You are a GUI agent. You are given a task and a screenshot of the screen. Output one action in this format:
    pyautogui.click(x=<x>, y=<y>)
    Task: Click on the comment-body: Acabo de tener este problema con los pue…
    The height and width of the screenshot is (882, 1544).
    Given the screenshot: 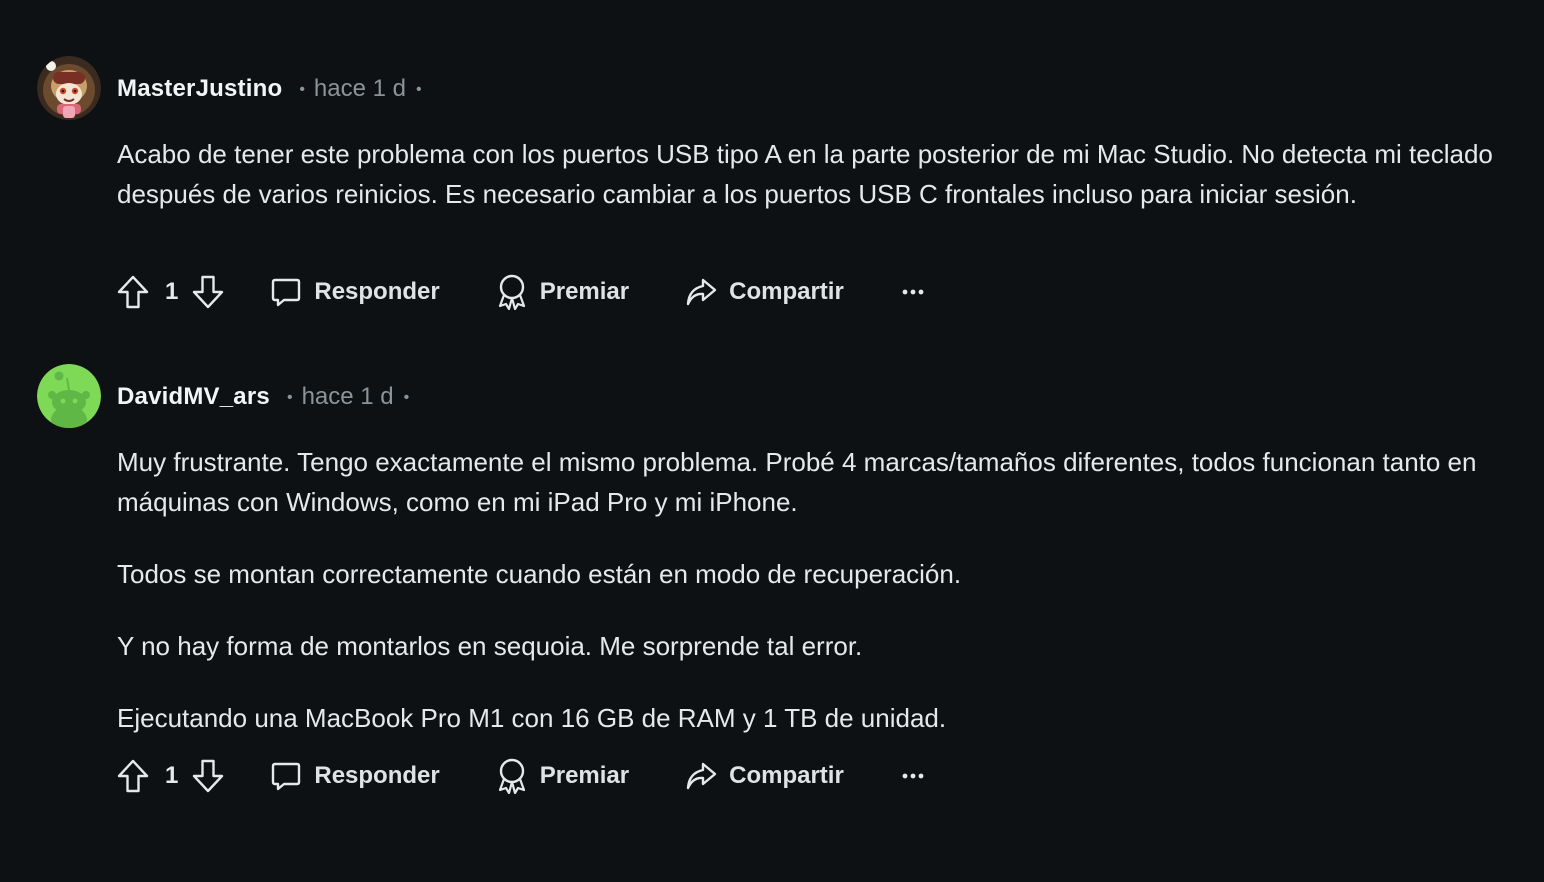 What is the action you would take?
    pyautogui.click(x=827, y=174)
    